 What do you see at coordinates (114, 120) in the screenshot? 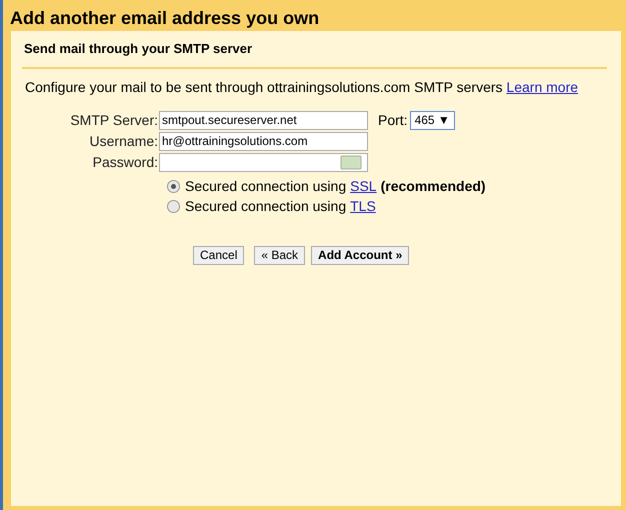
I see `field-label: SMTP Server:` at bounding box center [114, 120].